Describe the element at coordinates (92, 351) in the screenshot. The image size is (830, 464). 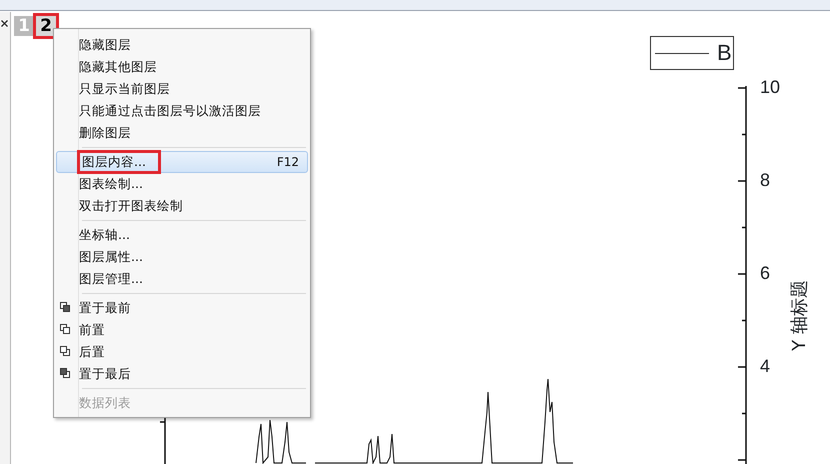
I see `menu-item-label: 后置` at that location.